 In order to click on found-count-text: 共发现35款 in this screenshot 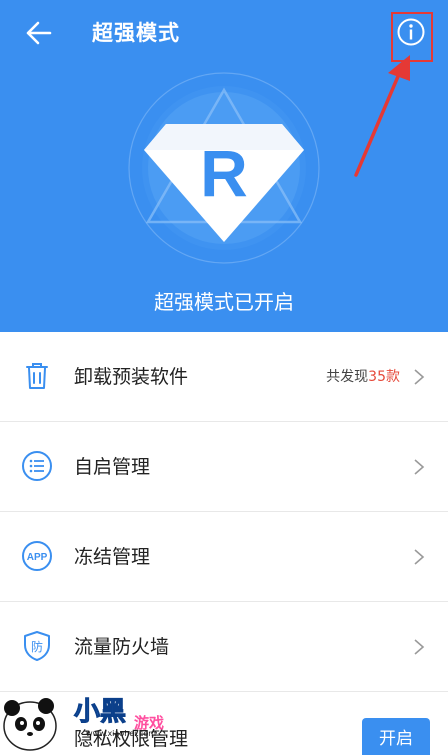, I will do `click(363, 377)`.